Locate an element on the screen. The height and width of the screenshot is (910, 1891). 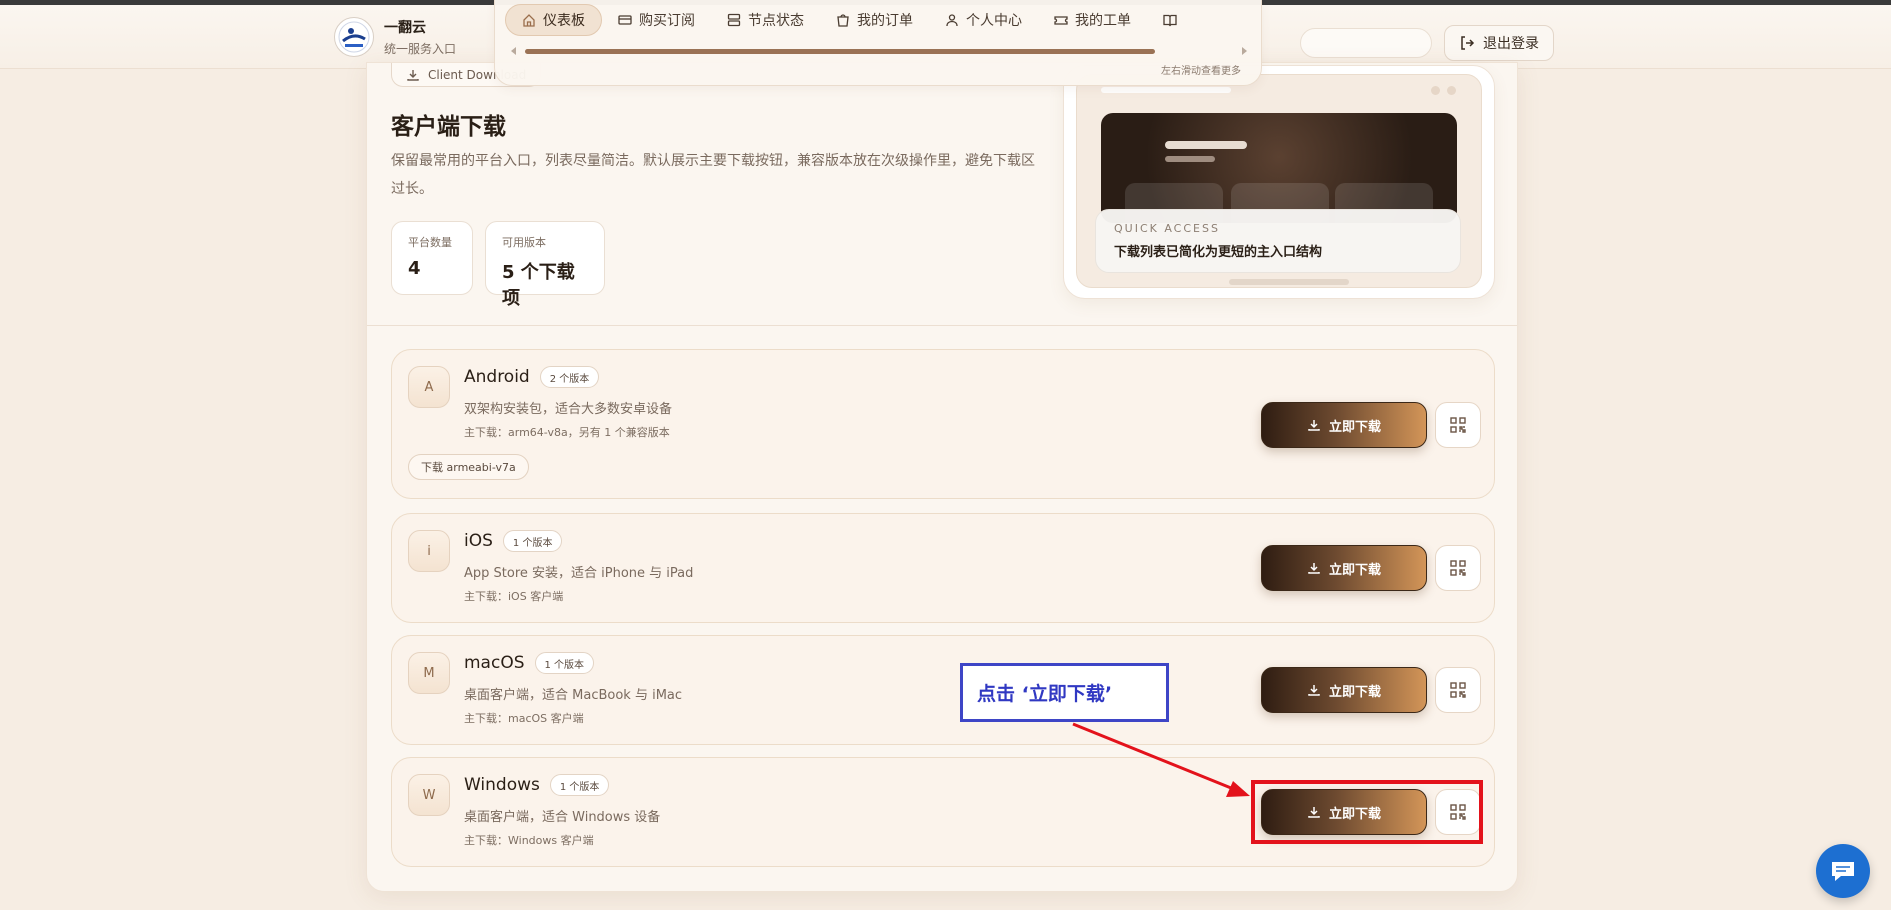
quick-access-text: 下载列表已简化为更短的主入口结构 is located at coordinates (1218, 252).